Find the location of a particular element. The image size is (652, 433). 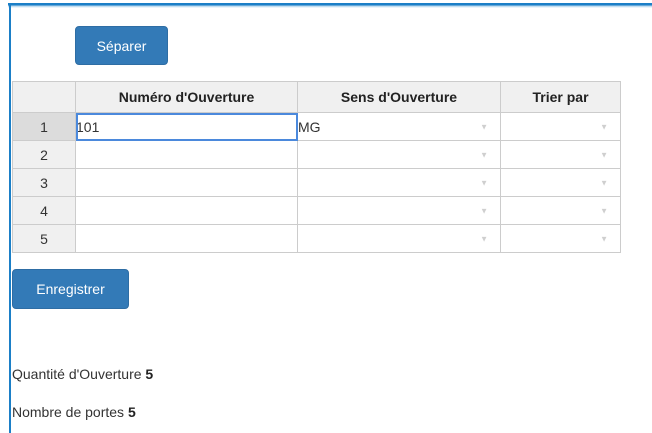

table-row: 3 ▼ ▼ is located at coordinates (316, 182).